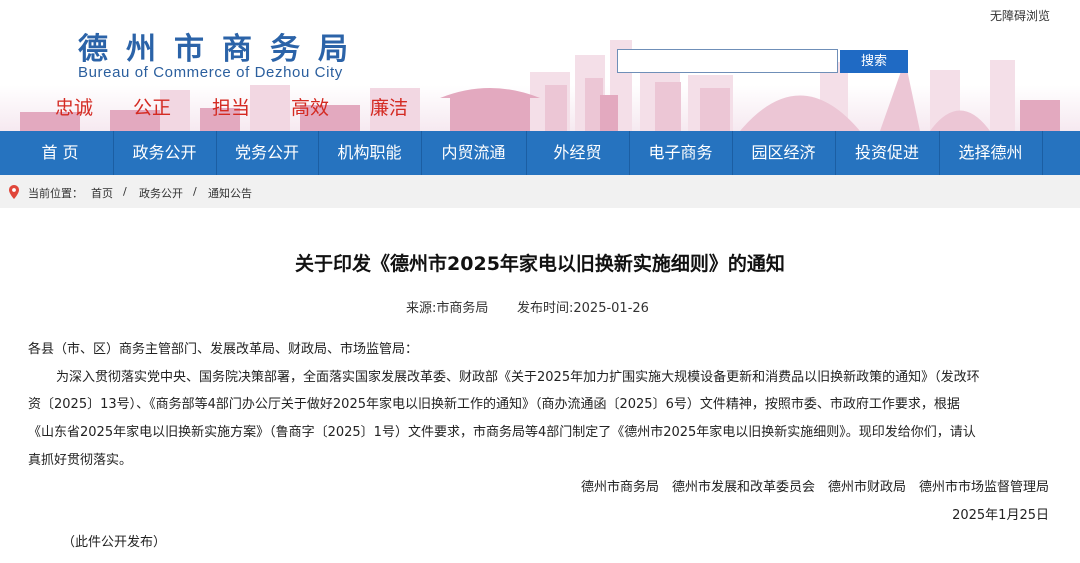  I want to click on nav-item-choose-dezhou: 选择德州, so click(990, 153).